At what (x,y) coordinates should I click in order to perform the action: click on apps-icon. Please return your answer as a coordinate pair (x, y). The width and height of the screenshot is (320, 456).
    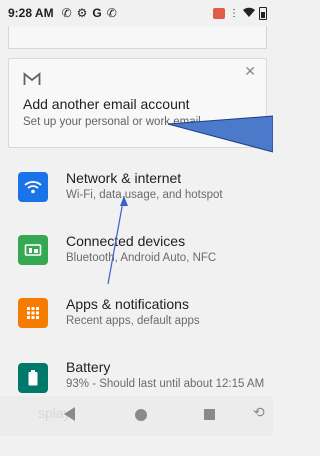
    Looking at the image, I should click on (33, 313).